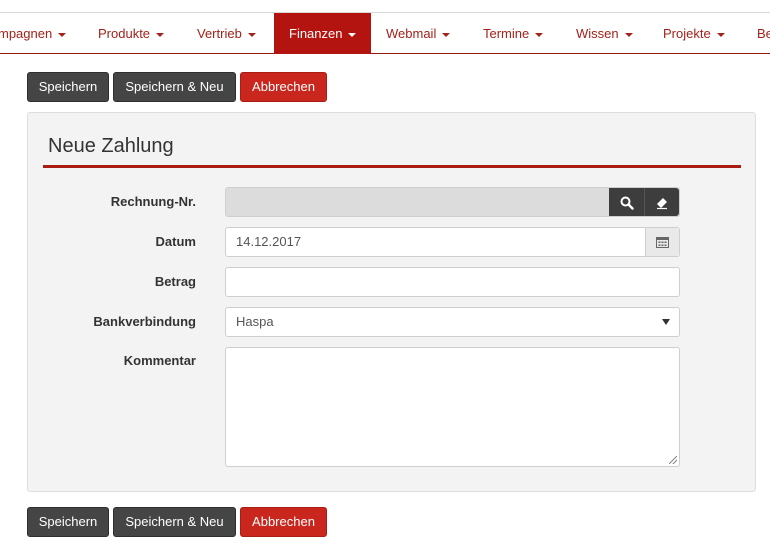 The image size is (770, 546). I want to click on invoice-clear-button, so click(662, 202).